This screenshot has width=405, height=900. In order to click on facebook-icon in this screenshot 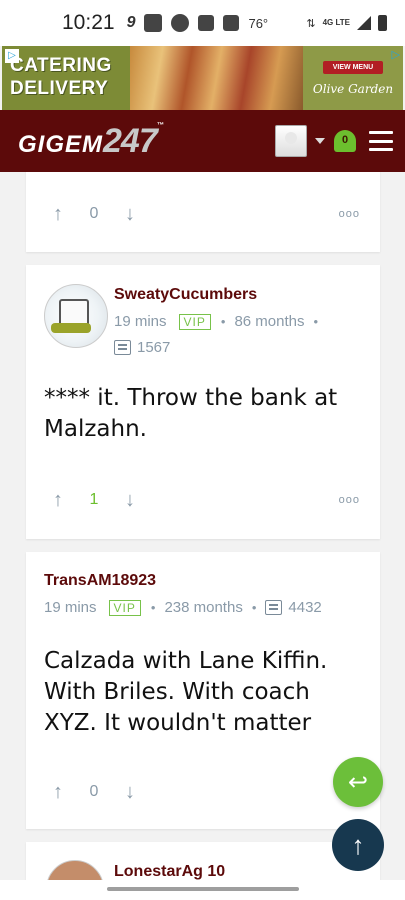, I will do `click(206, 23)`.